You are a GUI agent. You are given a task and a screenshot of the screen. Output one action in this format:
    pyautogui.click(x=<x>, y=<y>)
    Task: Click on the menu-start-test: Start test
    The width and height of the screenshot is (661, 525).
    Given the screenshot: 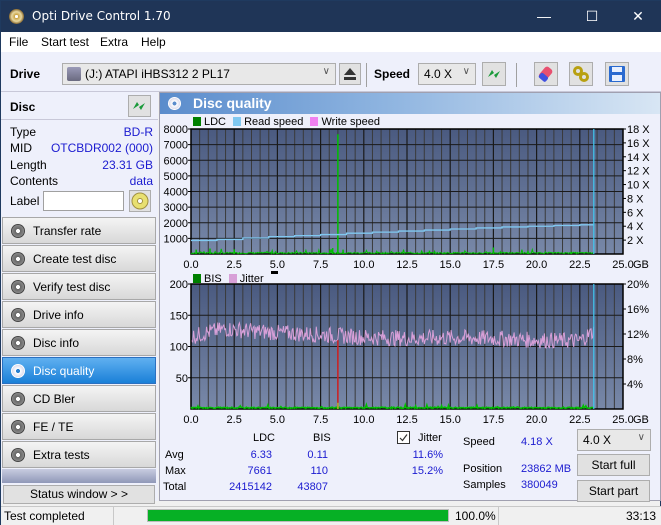 What is the action you would take?
    pyautogui.click(x=65, y=42)
    